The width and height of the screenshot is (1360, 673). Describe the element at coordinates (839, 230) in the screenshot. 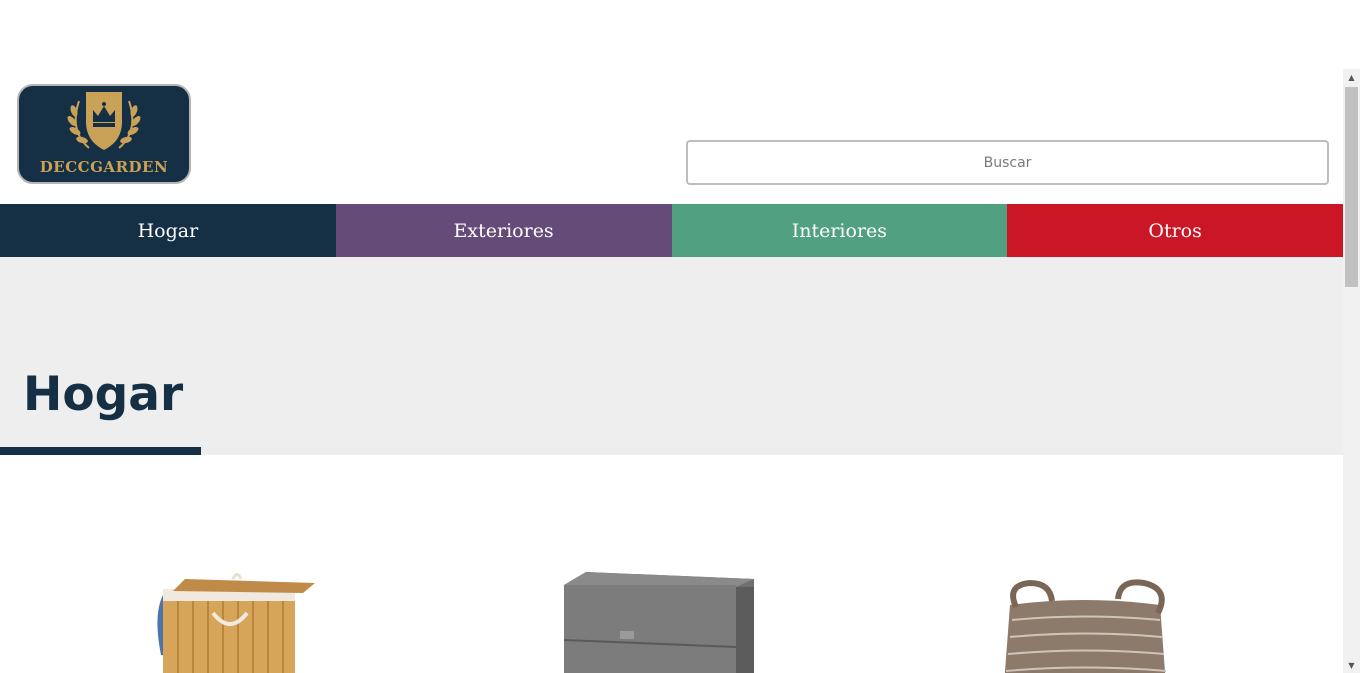

I see `nav-item-interiores: Interiores` at that location.